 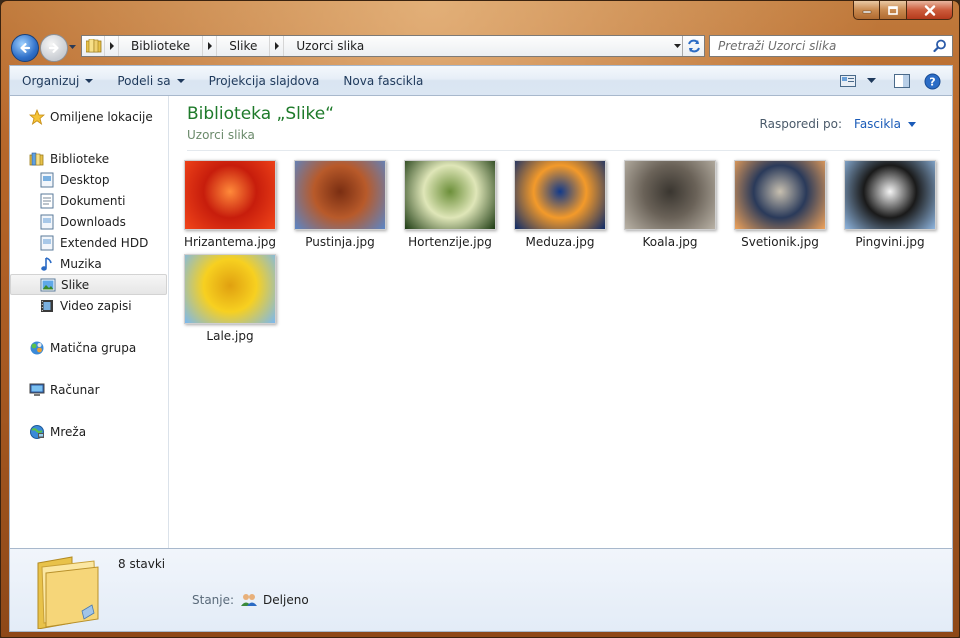 I want to click on forward-button, so click(x=54, y=48).